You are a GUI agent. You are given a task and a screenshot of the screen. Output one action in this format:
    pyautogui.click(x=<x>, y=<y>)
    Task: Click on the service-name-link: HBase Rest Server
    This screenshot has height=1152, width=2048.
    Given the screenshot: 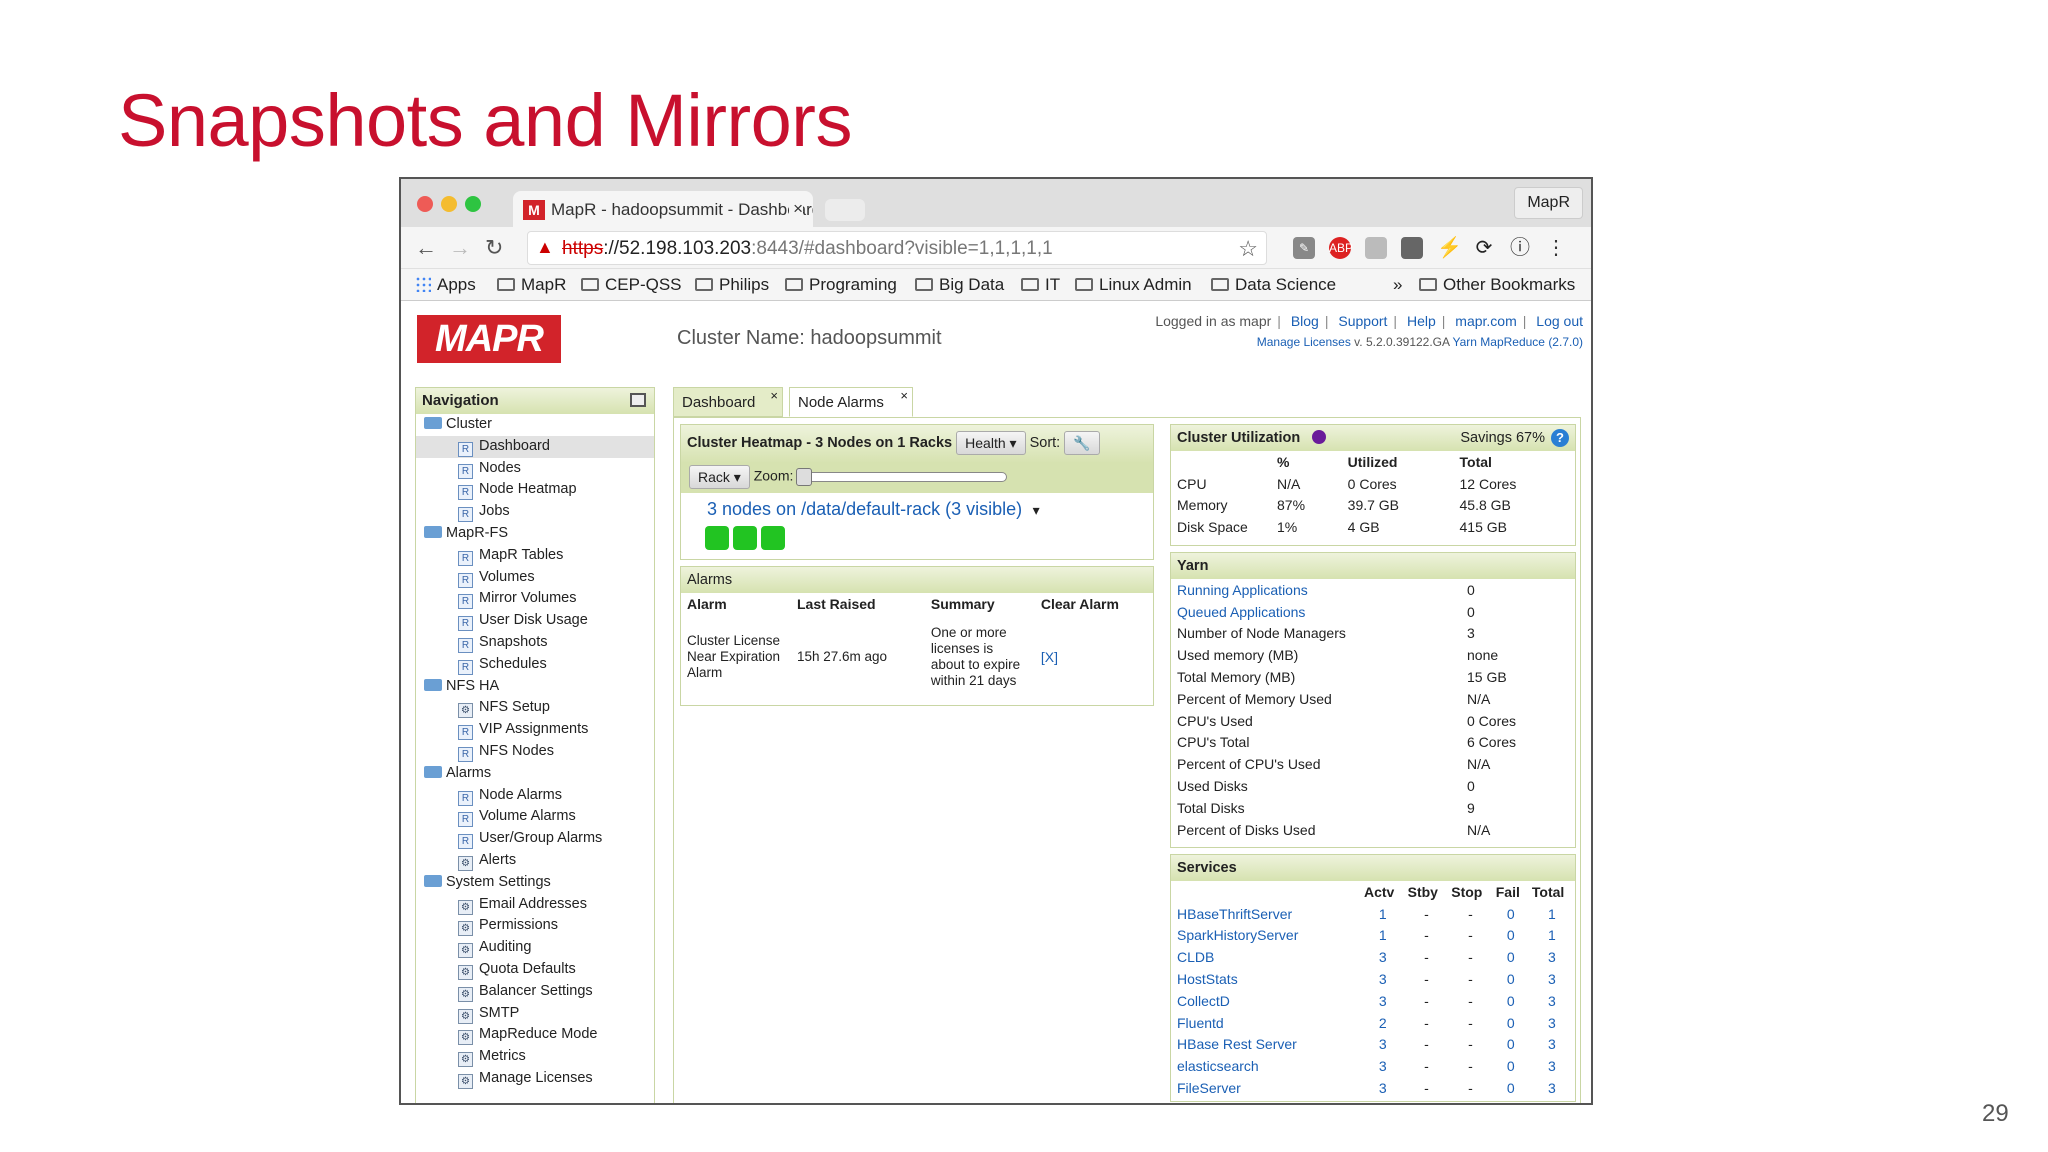 What is the action you would take?
    pyautogui.click(x=1237, y=1044)
    